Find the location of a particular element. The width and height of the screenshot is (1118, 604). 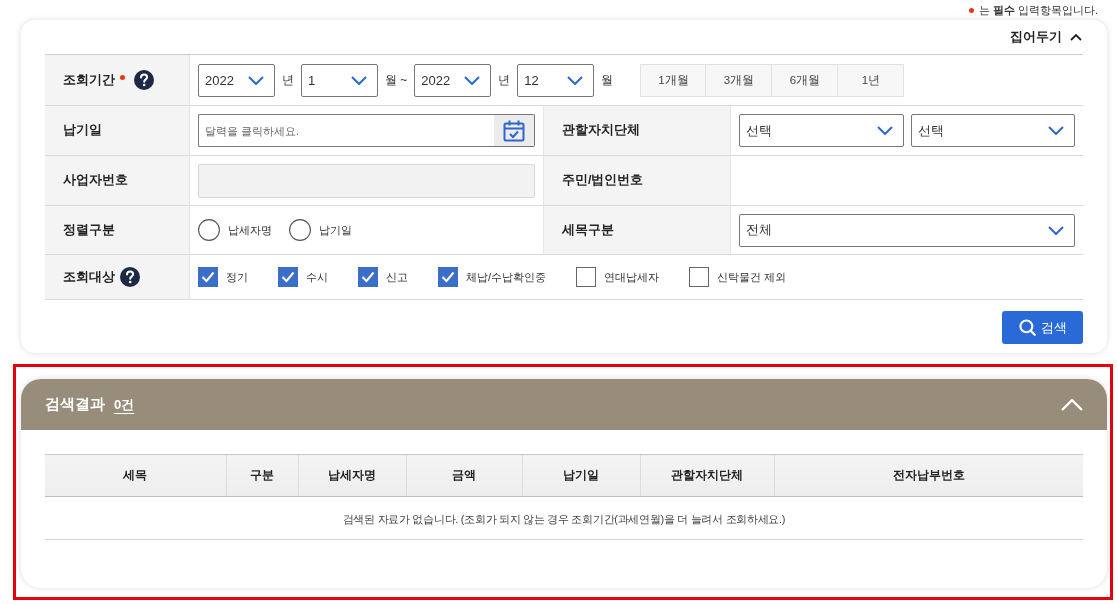

field-label: 조회대상 is located at coordinates (89, 277).